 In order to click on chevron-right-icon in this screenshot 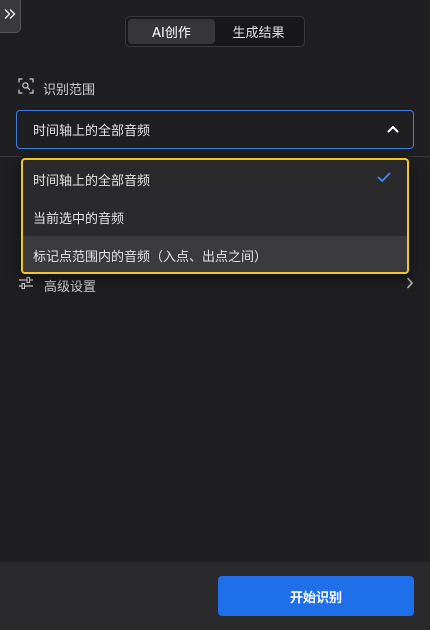, I will do `click(410, 285)`.